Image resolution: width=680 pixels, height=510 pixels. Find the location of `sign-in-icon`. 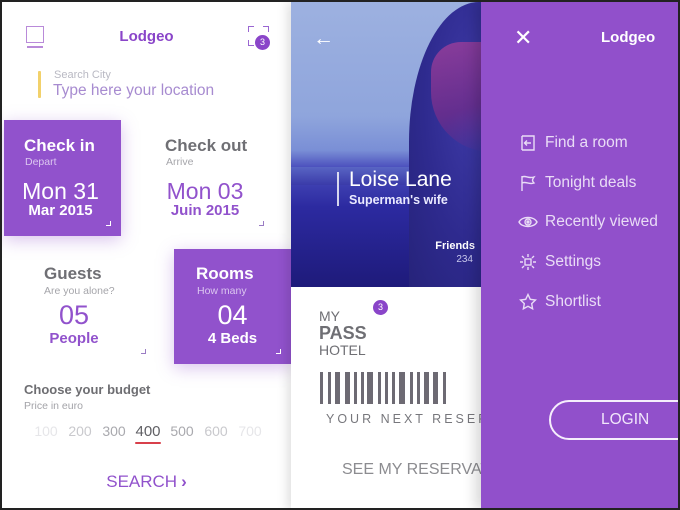

sign-in-icon is located at coordinates (528, 143).